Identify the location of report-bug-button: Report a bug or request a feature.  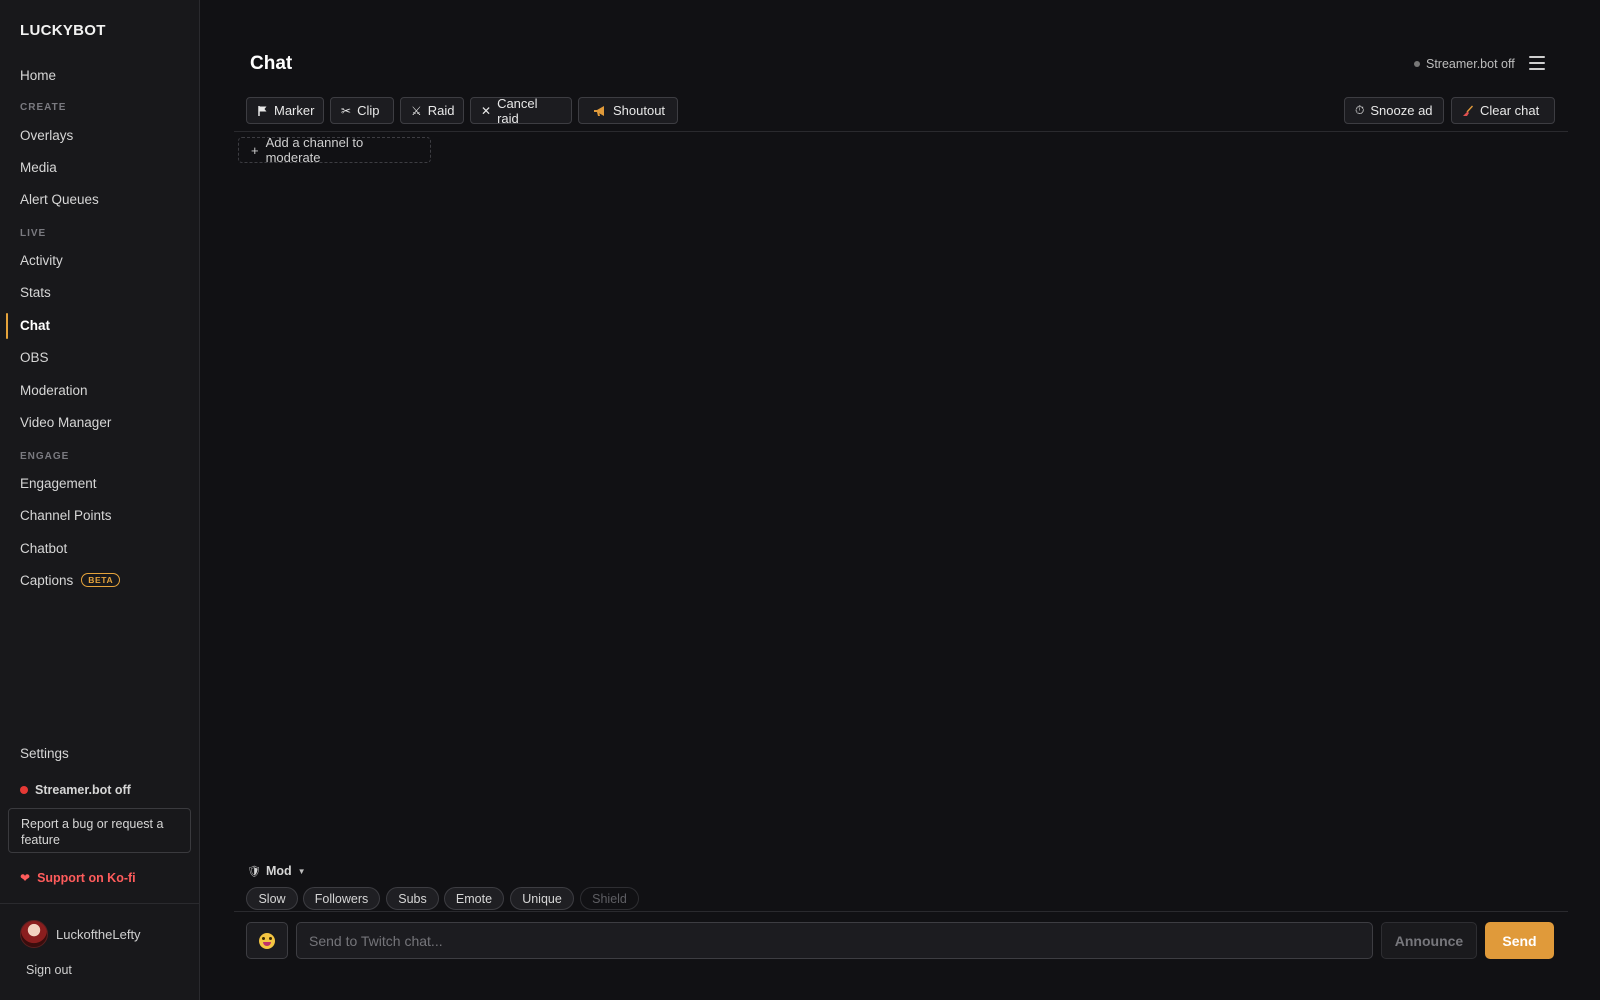
(99, 830).